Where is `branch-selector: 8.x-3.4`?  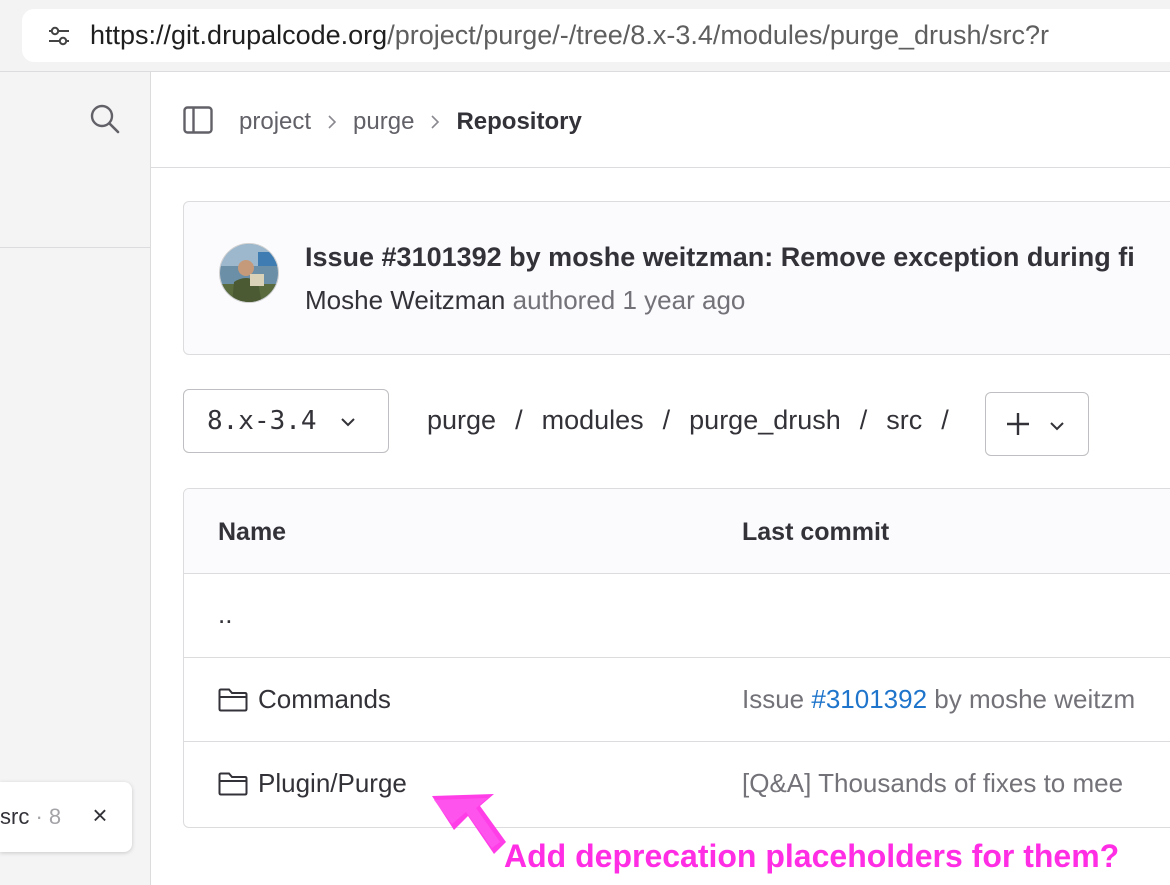 branch-selector: 8.x-3.4 is located at coordinates (286, 421).